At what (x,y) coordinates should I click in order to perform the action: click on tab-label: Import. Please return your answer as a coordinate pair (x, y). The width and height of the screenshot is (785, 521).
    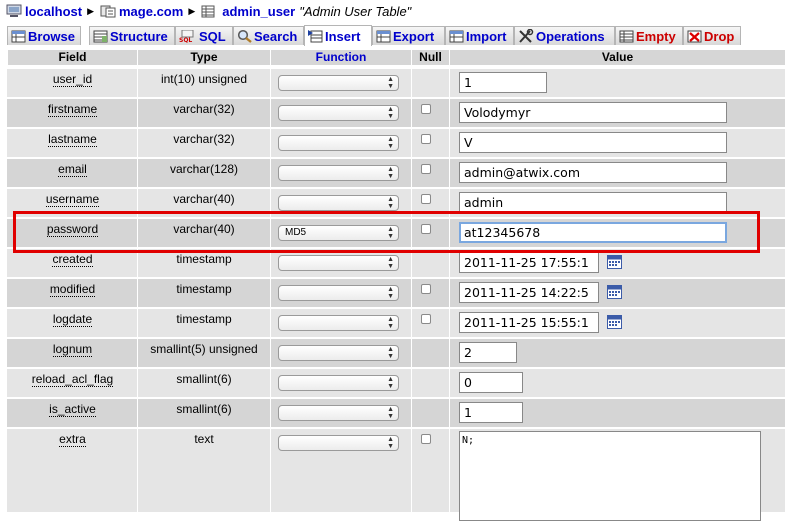
    Looking at the image, I should click on (486, 36).